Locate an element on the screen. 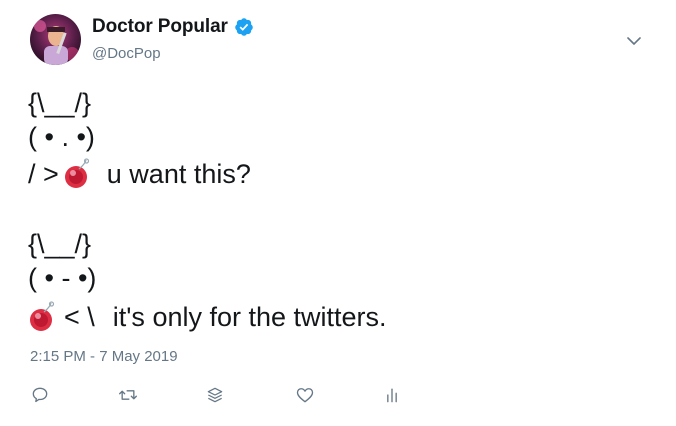 The width and height of the screenshot is (676, 426). retweet-button is located at coordinates (128, 395).